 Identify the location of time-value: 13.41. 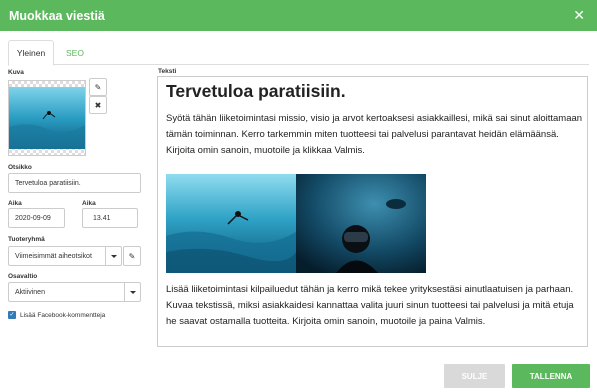
(102, 218).